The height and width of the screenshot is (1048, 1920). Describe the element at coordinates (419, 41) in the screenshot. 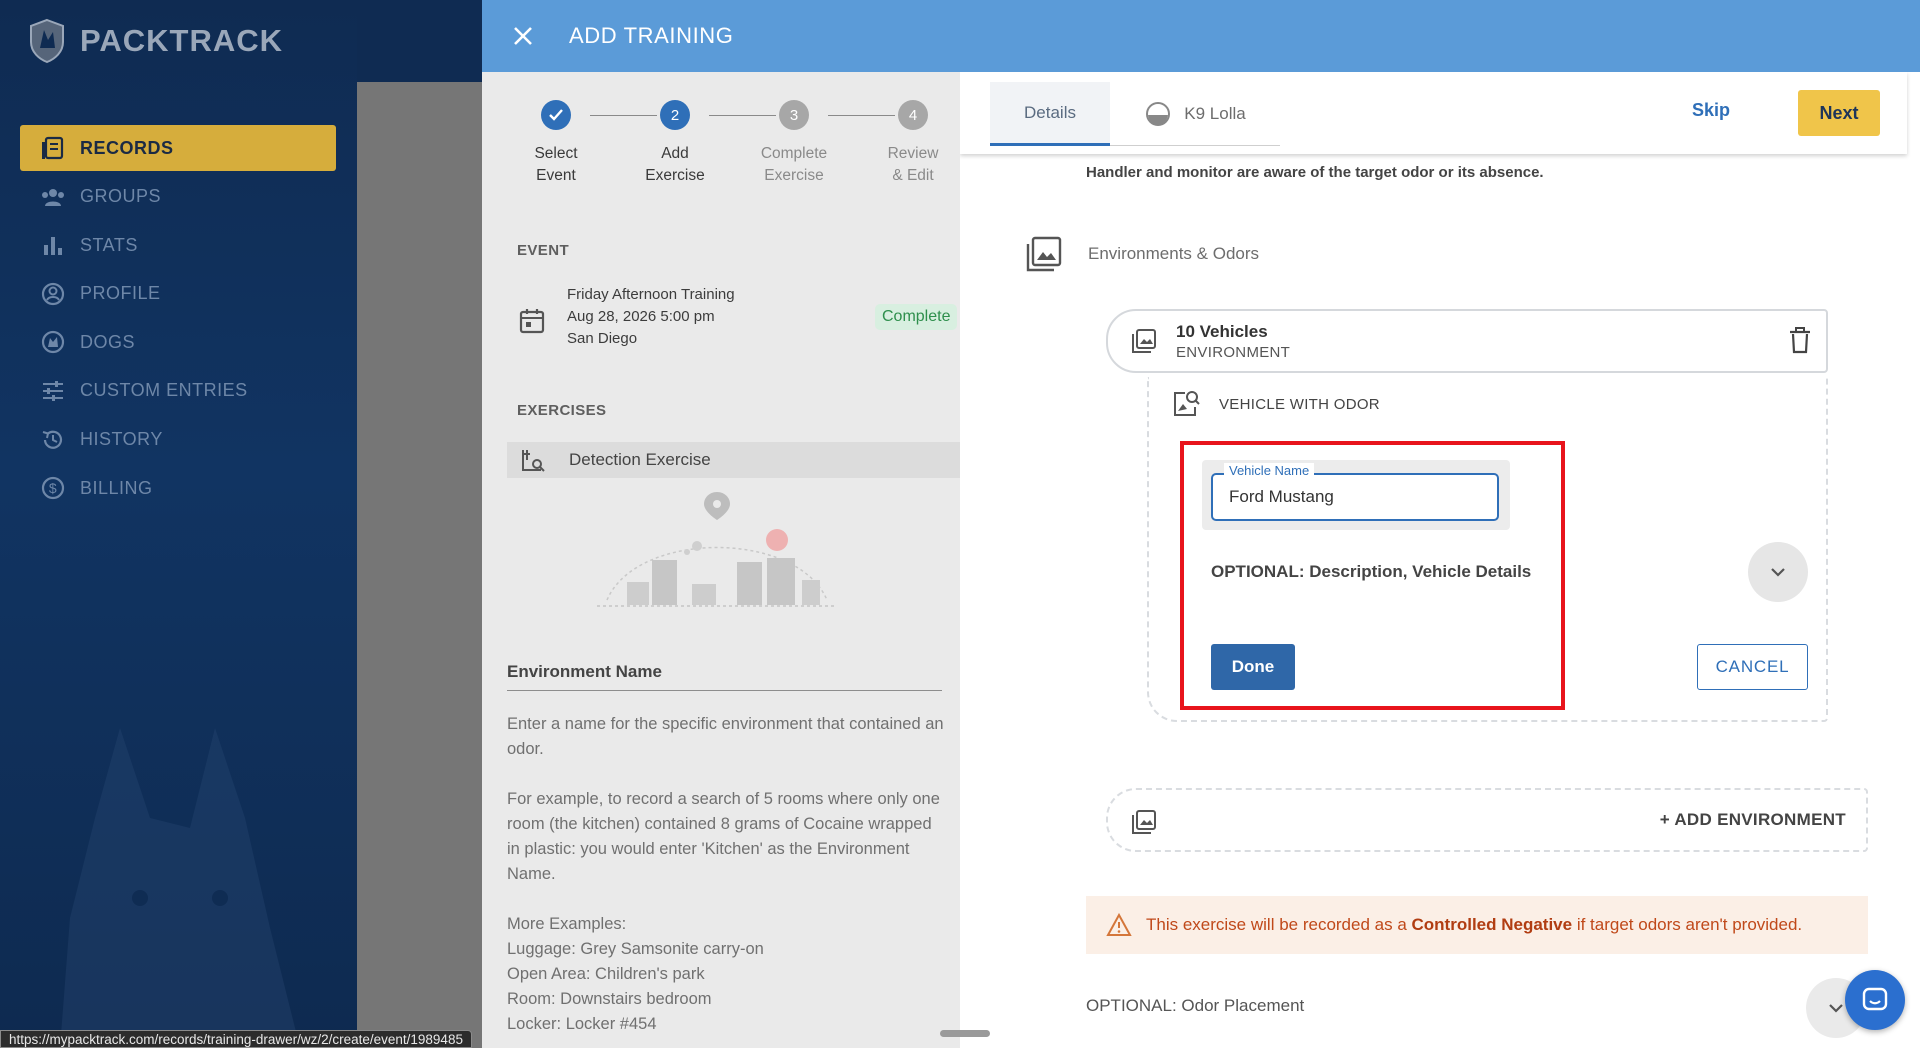

I see `overlay-top` at that location.